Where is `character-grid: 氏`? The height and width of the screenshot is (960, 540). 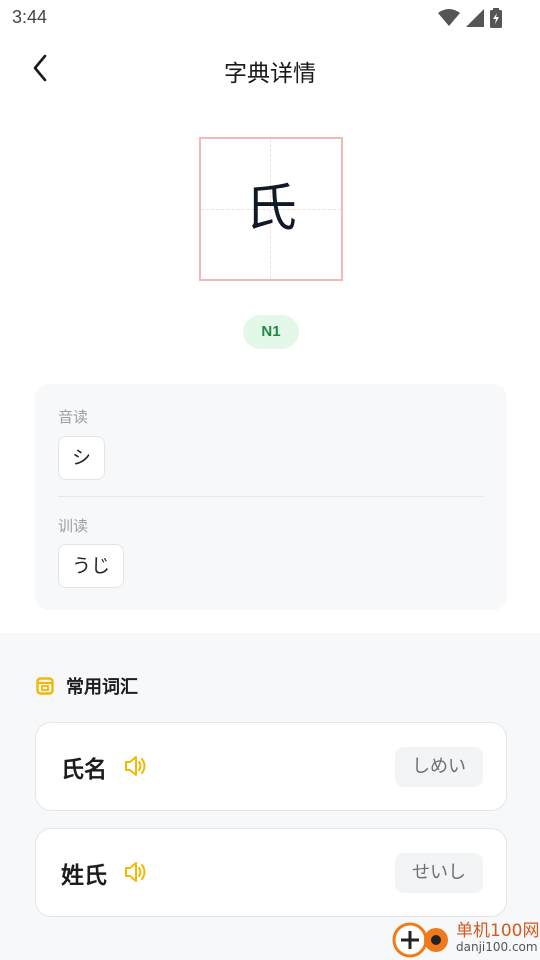
character-grid: 氏 is located at coordinates (271, 209).